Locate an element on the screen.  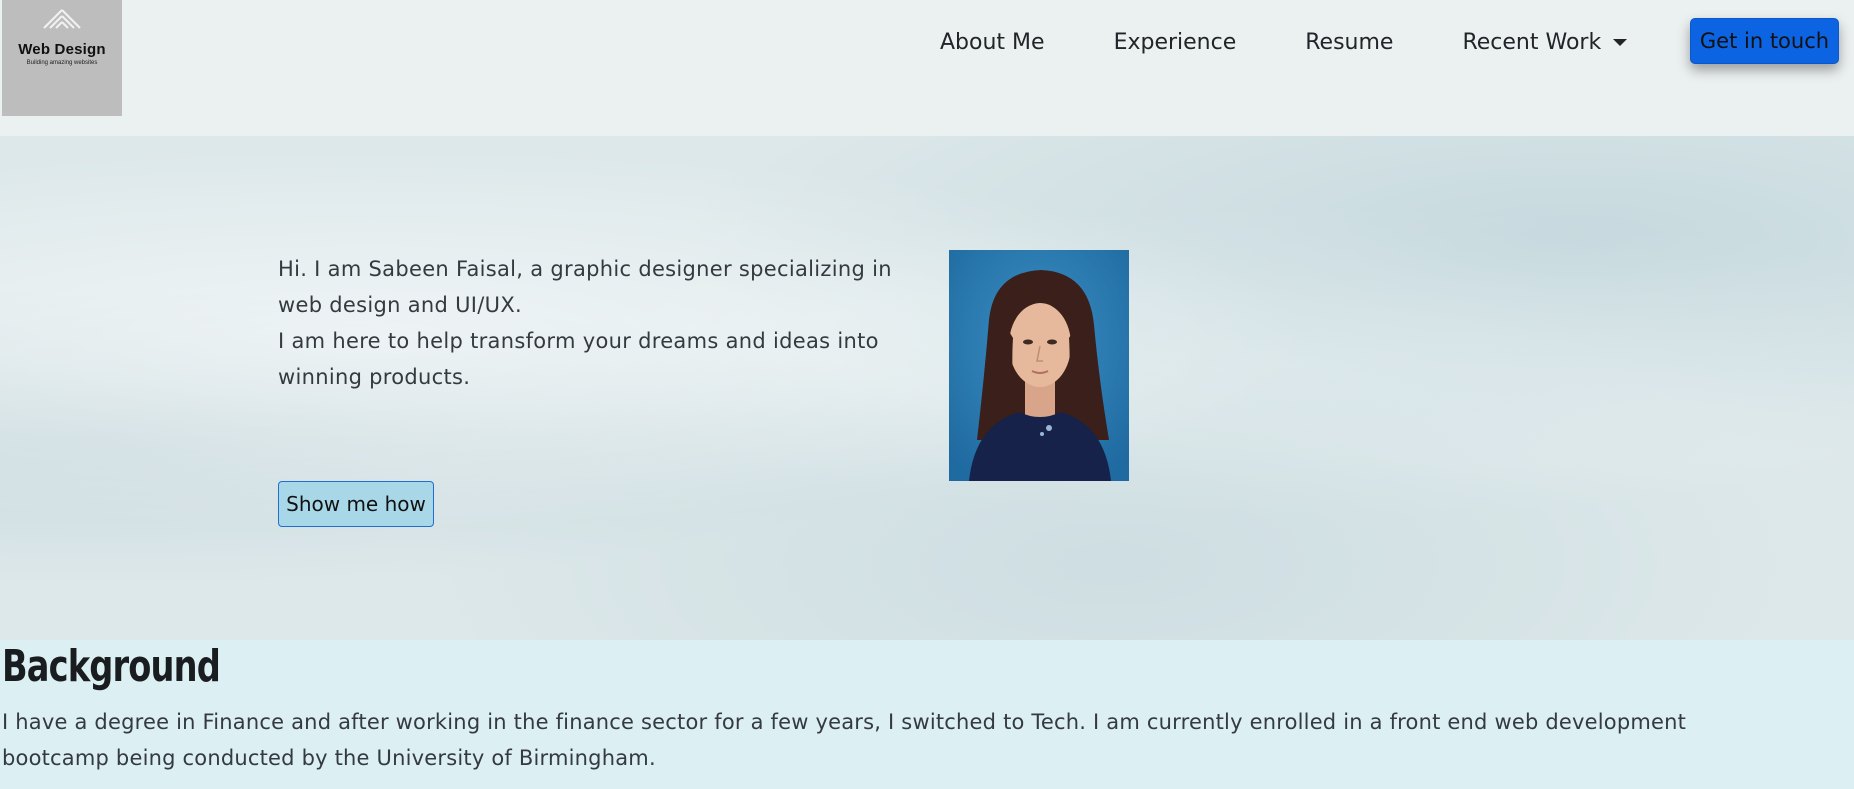
logo: Web Design Building amazing websites is located at coordinates (62, 58).